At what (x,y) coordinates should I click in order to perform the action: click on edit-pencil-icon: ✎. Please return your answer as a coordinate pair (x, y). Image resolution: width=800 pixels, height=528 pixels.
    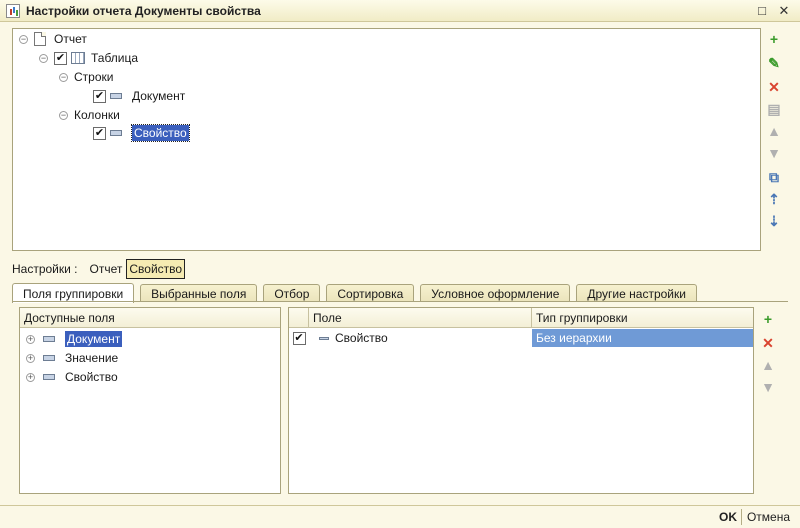
    Looking at the image, I should click on (774, 63).